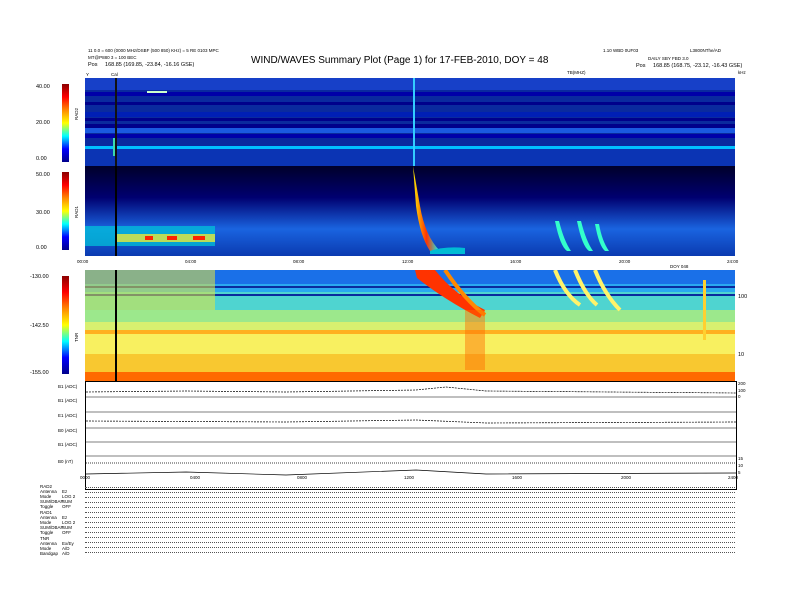 Image resolution: width=792 pixels, height=612 pixels. What do you see at coordinates (76, 337) in the screenshot?
I see `tnr-label: TNR` at bounding box center [76, 337].